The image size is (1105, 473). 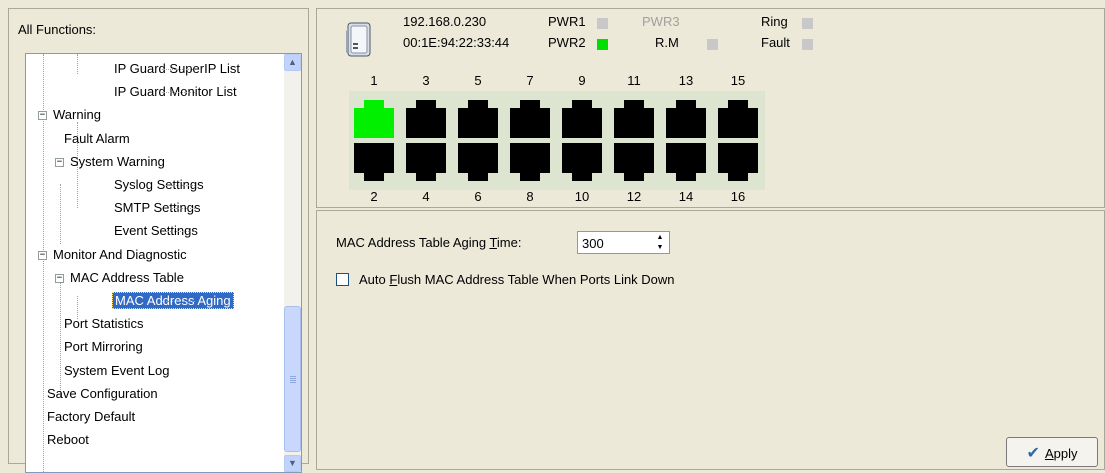 What do you see at coordinates (159, 185) in the screenshot?
I see `tree-item: Syslog Settings` at bounding box center [159, 185].